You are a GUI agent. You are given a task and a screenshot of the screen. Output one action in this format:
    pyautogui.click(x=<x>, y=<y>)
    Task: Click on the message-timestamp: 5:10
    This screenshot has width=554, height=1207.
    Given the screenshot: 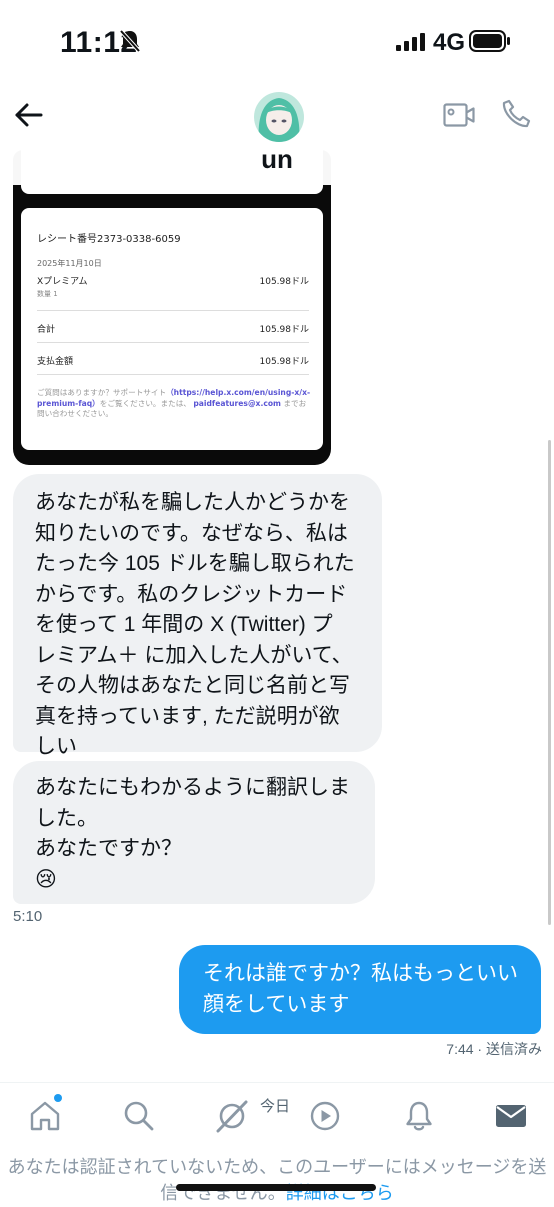 What is the action you would take?
    pyautogui.click(x=28, y=916)
    